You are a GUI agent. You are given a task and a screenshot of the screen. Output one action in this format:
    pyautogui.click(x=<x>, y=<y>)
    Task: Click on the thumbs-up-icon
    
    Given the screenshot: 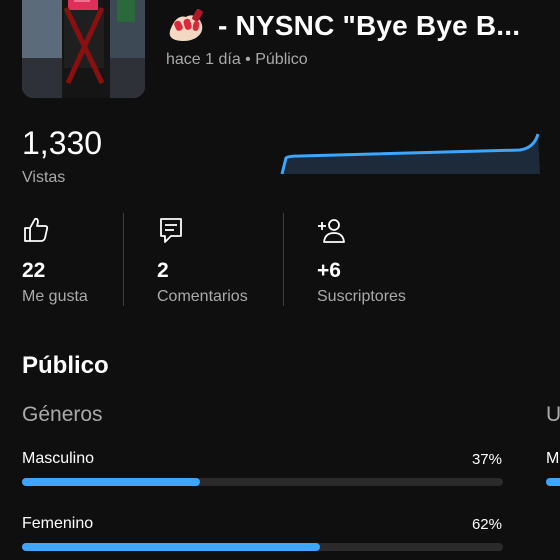 What is the action you would take?
    pyautogui.click(x=36, y=229)
    